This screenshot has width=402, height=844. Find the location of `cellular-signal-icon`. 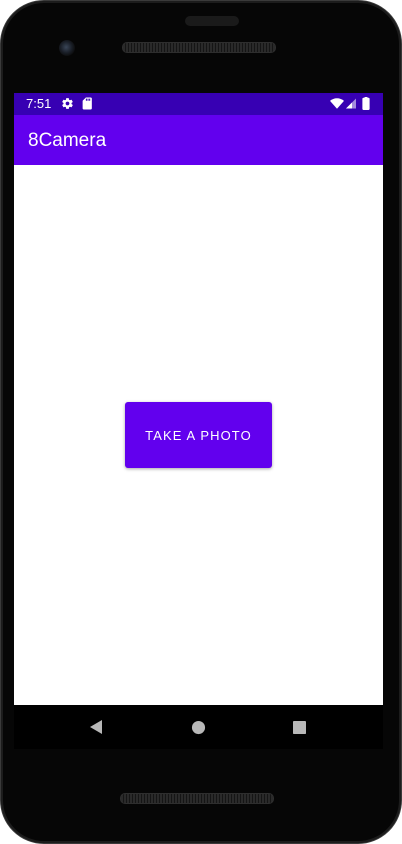

cellular-signal-icon is located at coordinates (351, 103).